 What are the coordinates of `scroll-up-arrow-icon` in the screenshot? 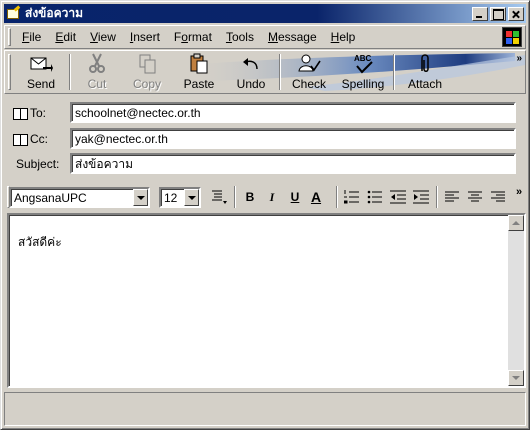 It's located at (516, 223).